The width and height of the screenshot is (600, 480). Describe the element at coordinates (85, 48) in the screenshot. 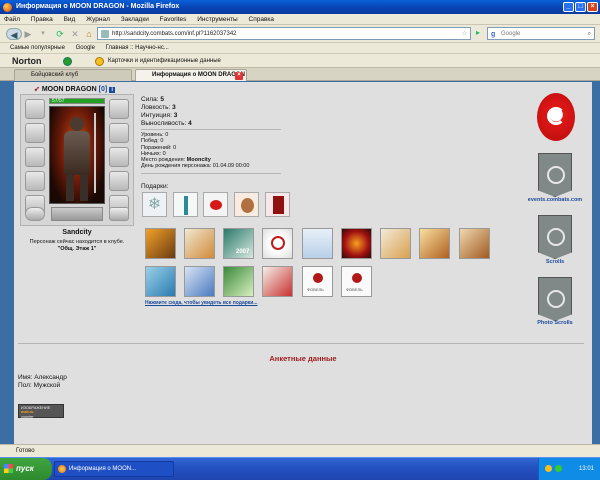

I see `bookmark-google: Google` at that location.